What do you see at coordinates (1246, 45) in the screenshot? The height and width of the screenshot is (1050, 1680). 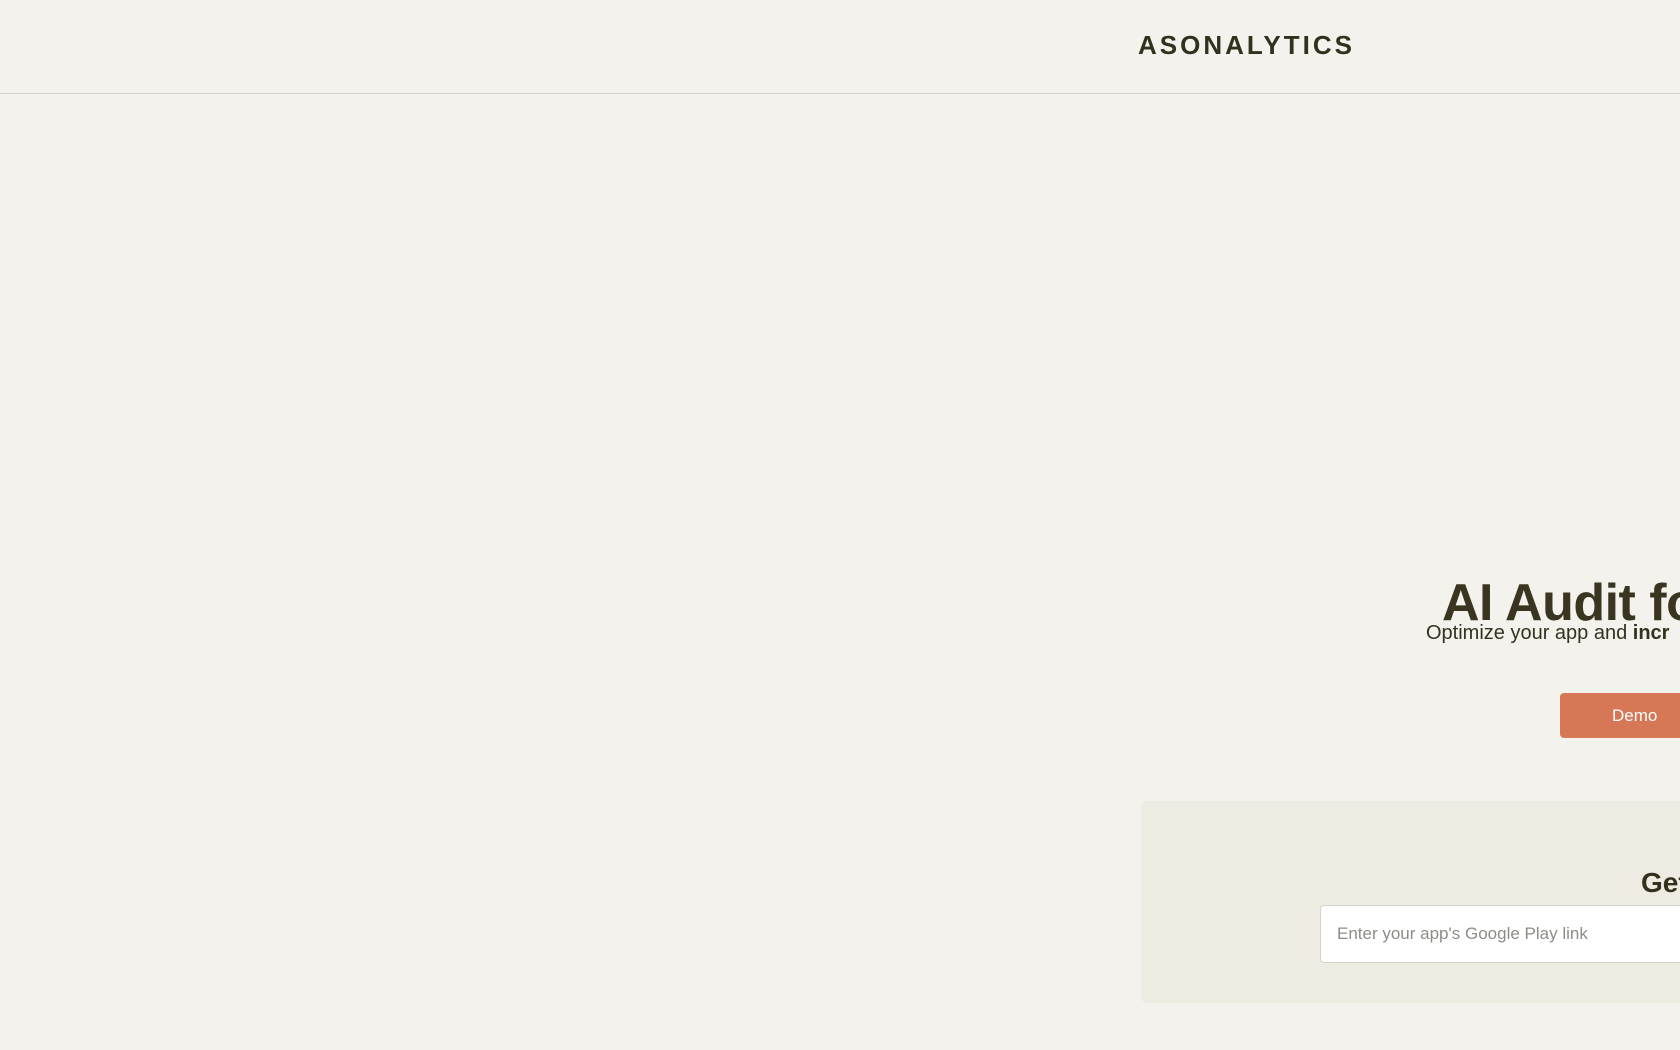 I see `brand-logo: ASONALYTICS` at bounding box center [1246, 45].